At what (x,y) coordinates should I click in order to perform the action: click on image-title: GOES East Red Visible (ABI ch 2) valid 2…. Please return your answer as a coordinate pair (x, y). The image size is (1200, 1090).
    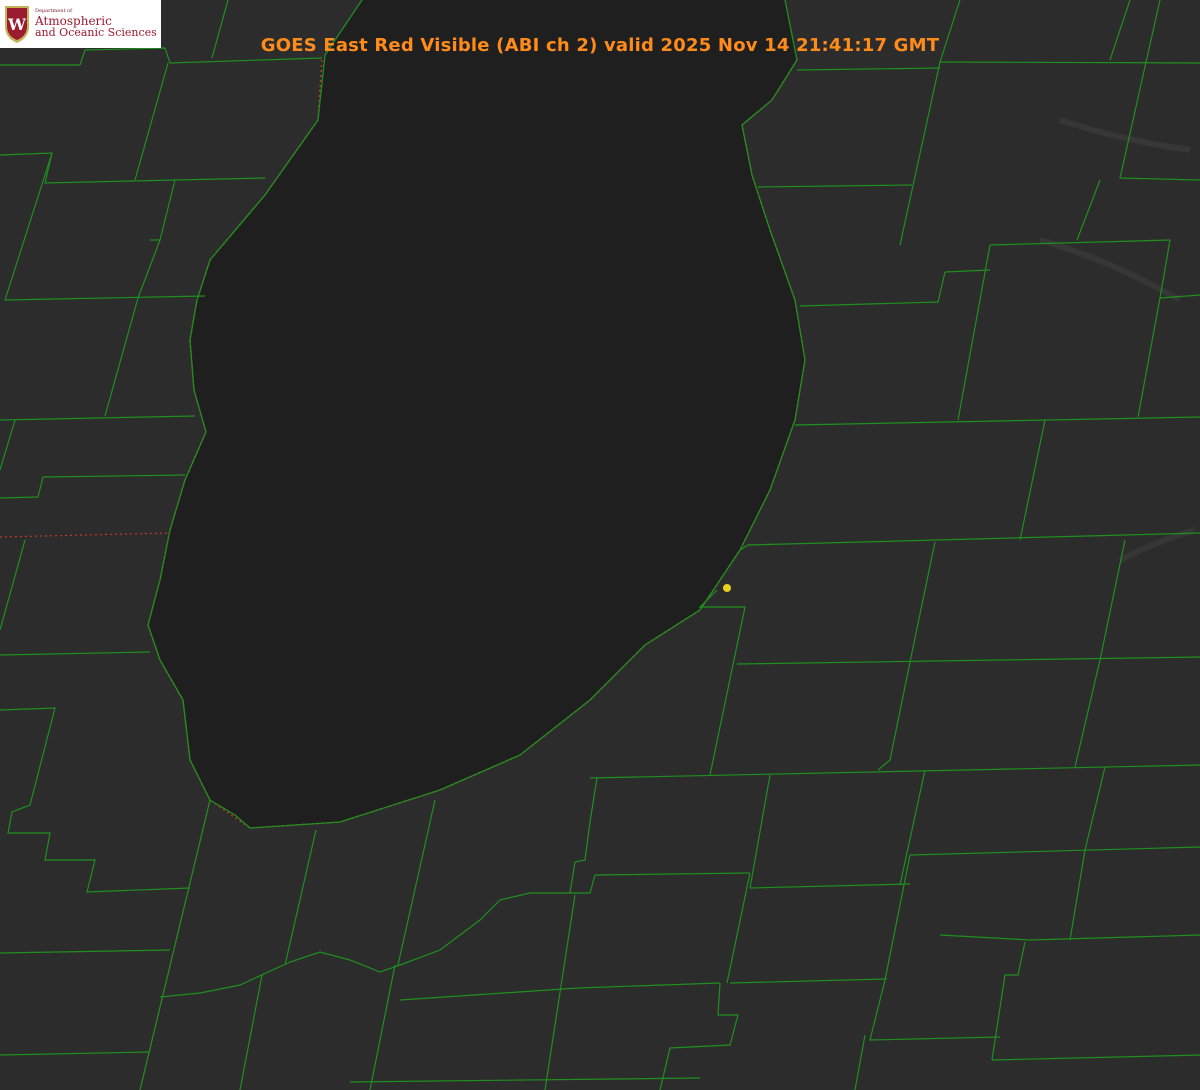
    Looking at the image, I should click on (600, 45).